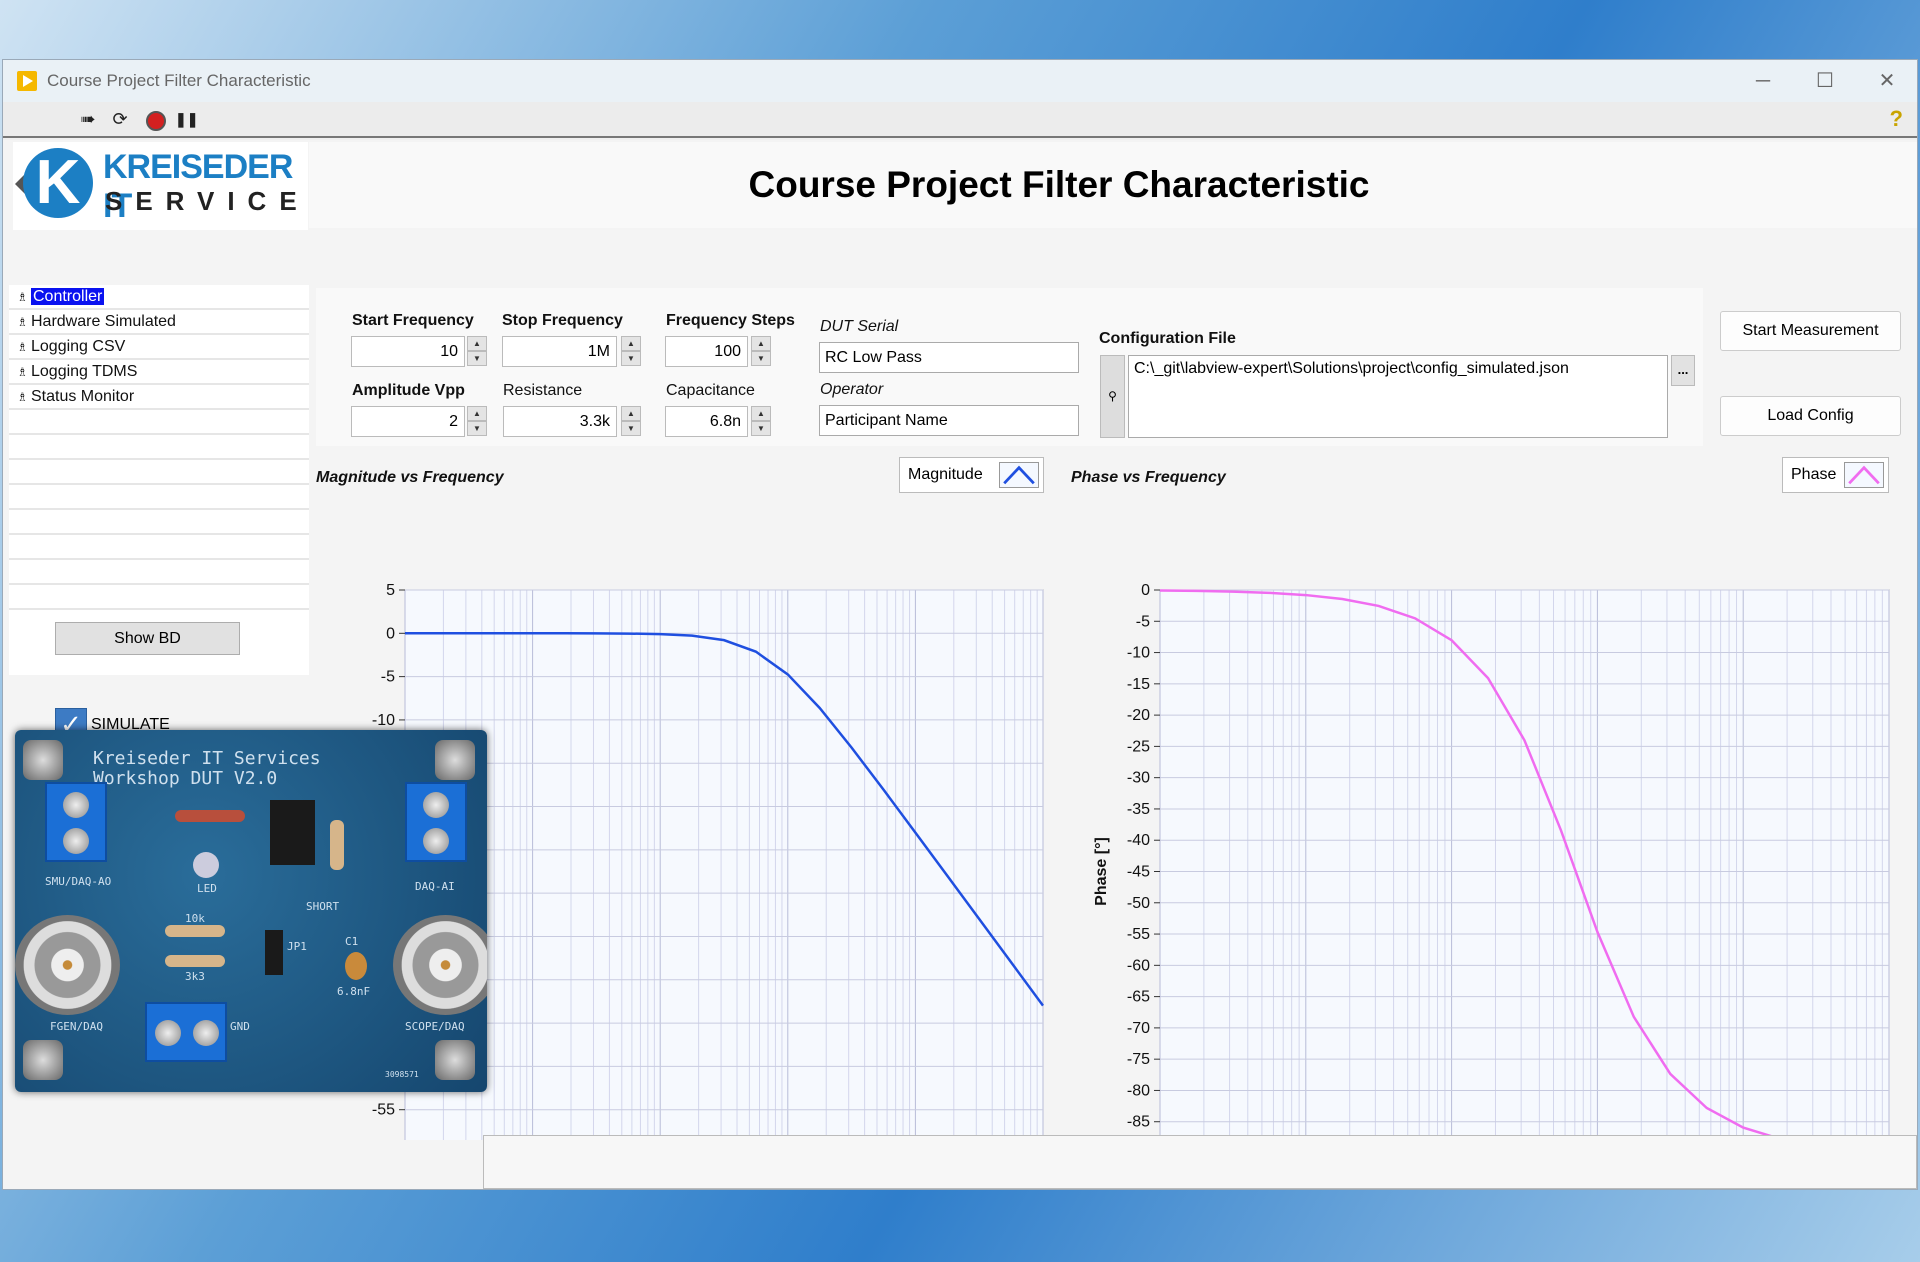 Image resolution: width=1920 pixels, height=1262 pixels. Describe the element at coordinates (390, 633) in the screenshot. I see `y-tick-label: 0` at that location.